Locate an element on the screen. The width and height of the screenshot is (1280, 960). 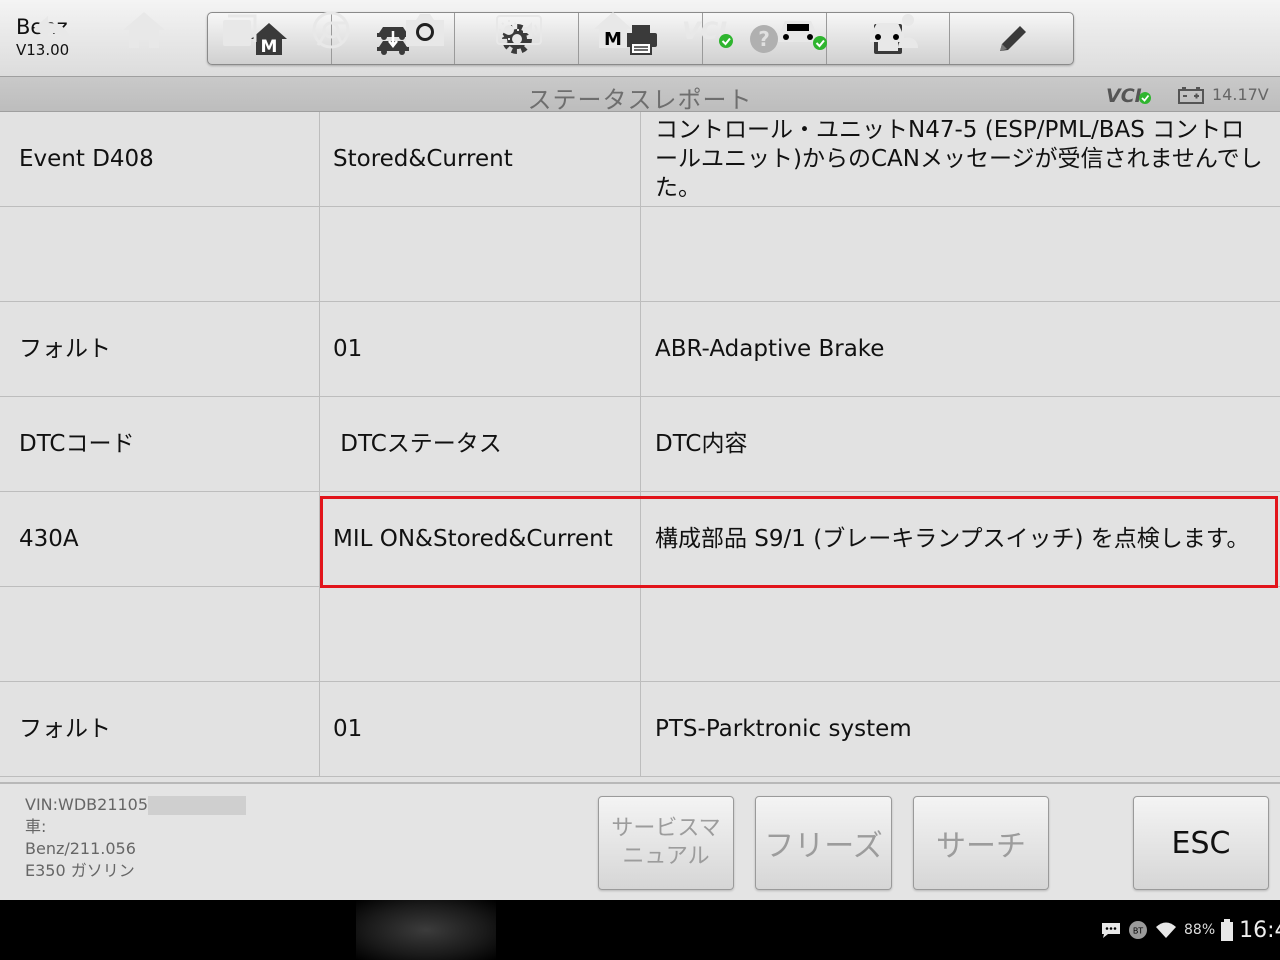
brightness-volume-icon is located at coordinates (519, 30).